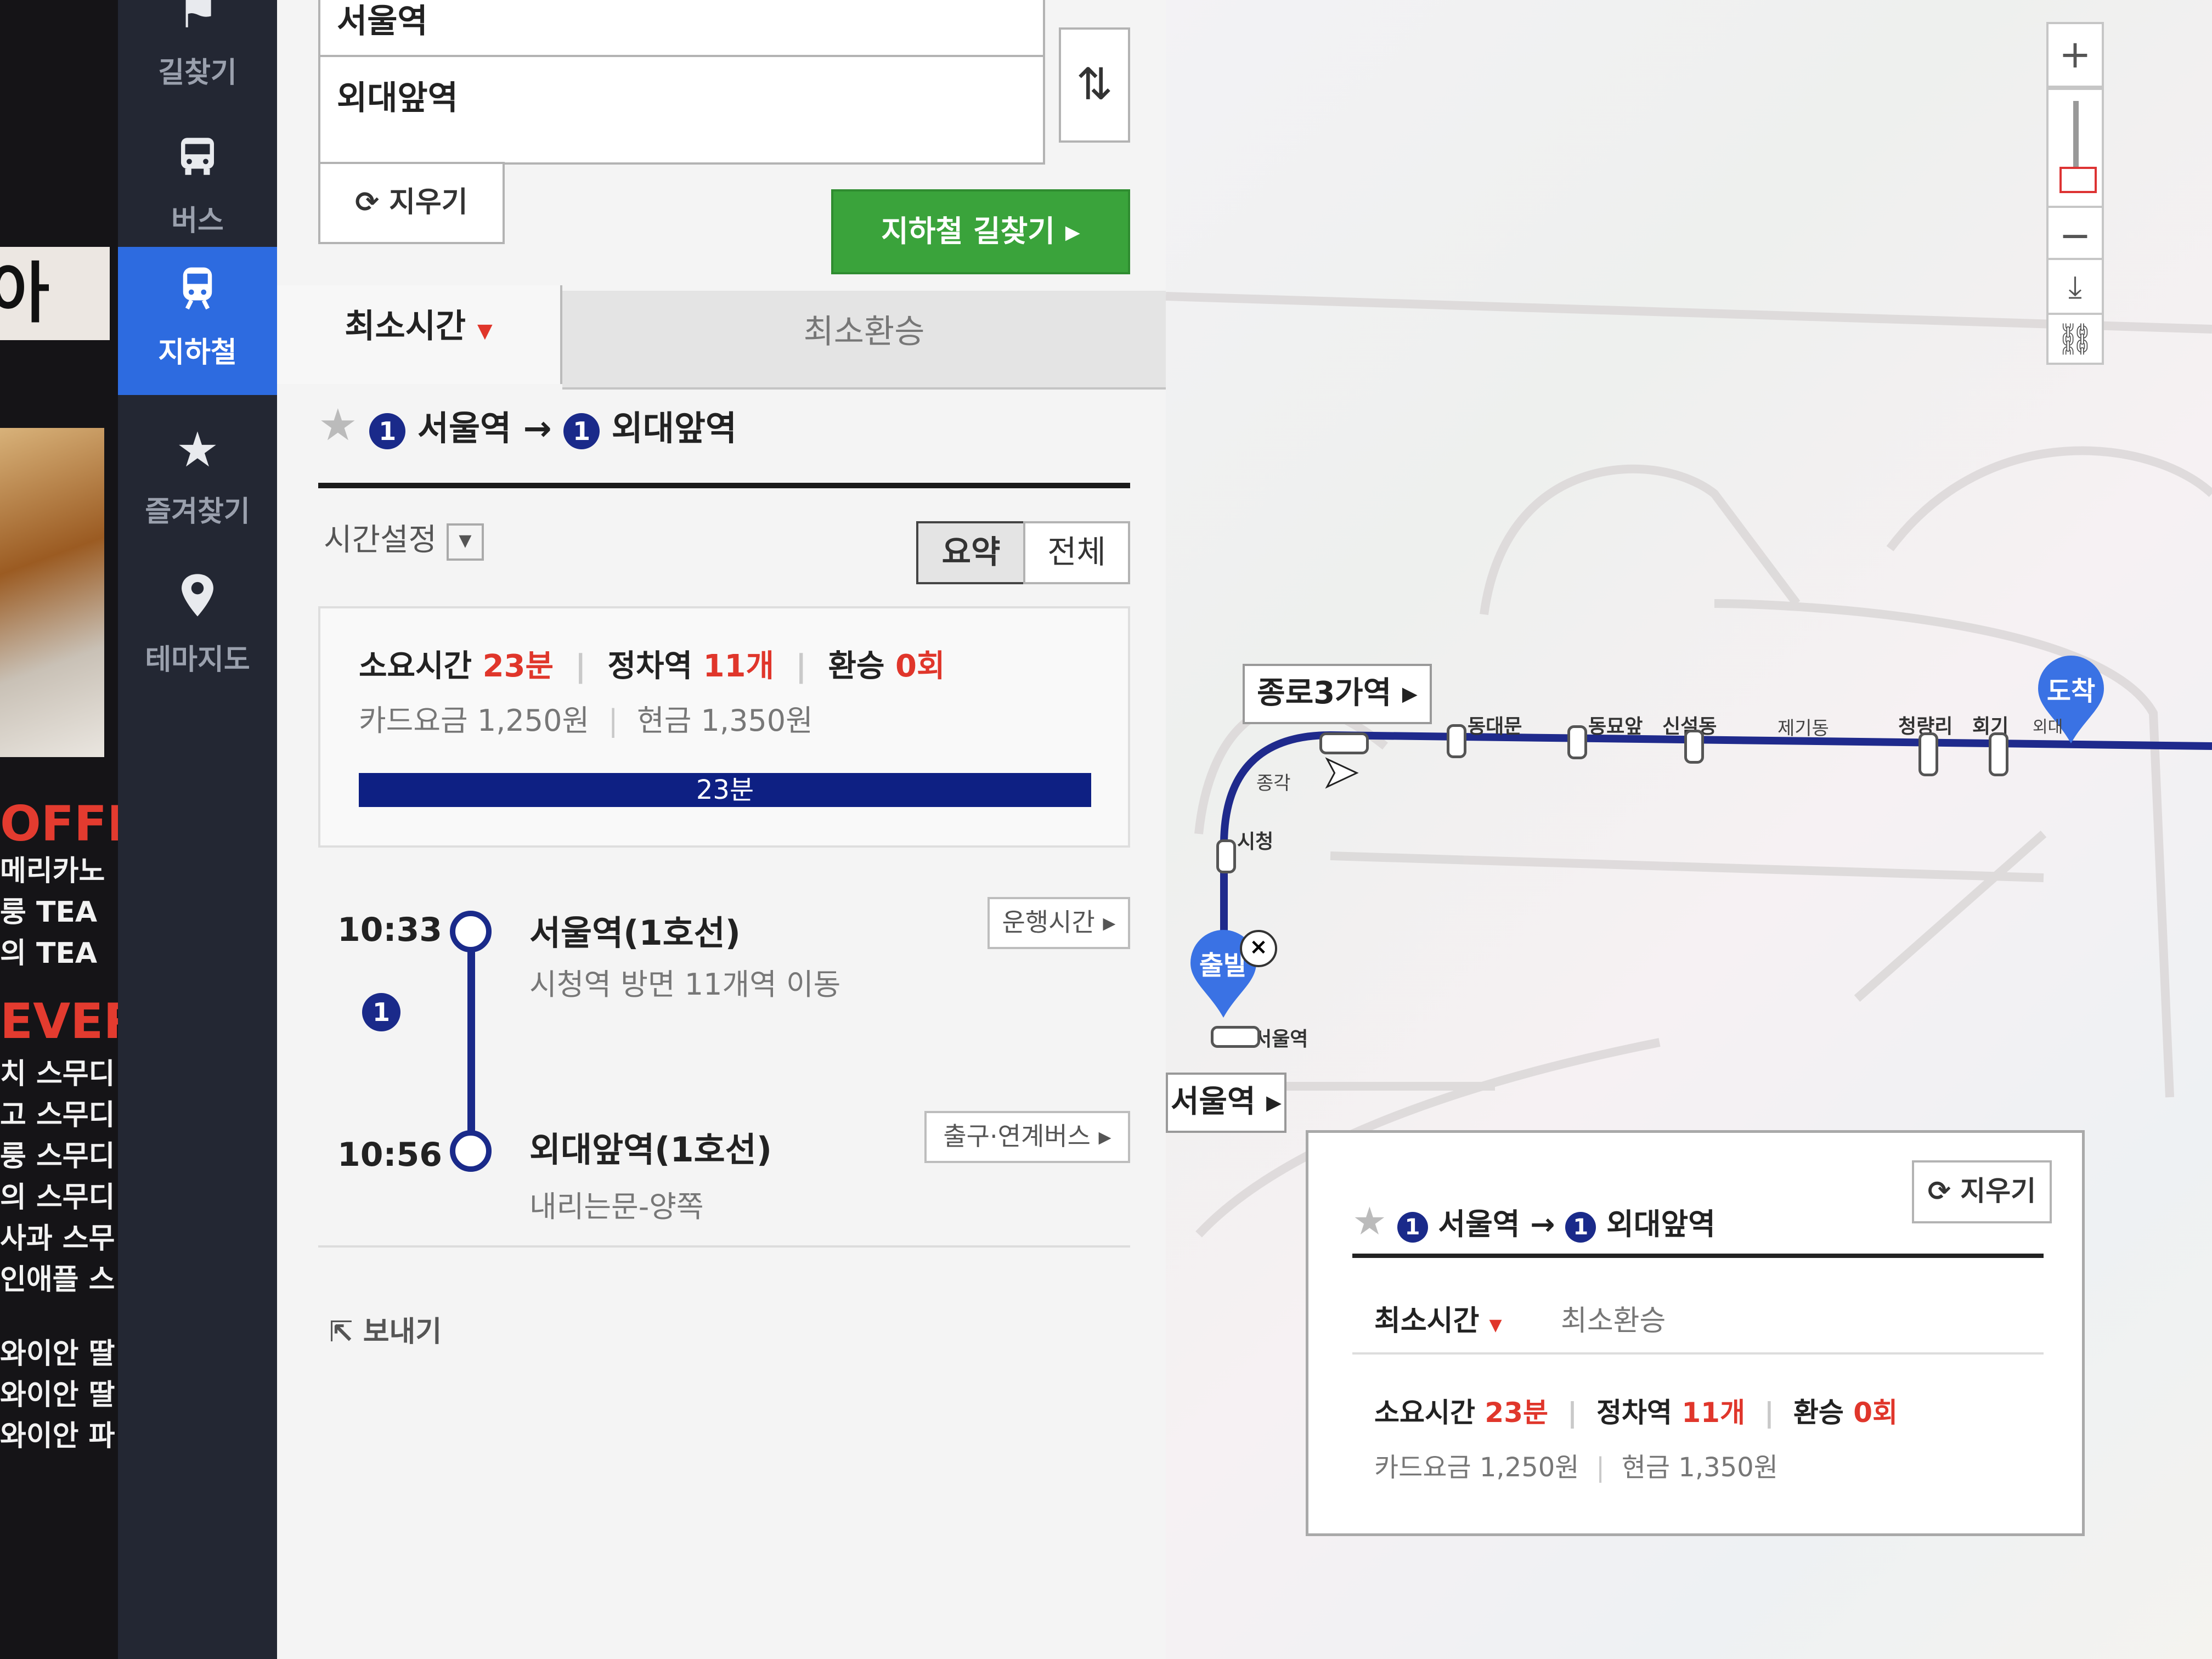 Image resolution: width=2212 pixels, height=1659 pixels. I want to click on route-header: ★ 1 서울역 → 1 외대앞역, so click(724, 425).